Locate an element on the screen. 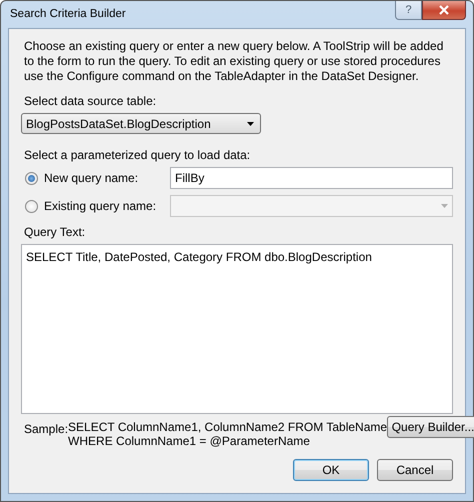 The height and width of the screenshot is (502, 474). dialog-button: OK is located at coordinates (331, 470).